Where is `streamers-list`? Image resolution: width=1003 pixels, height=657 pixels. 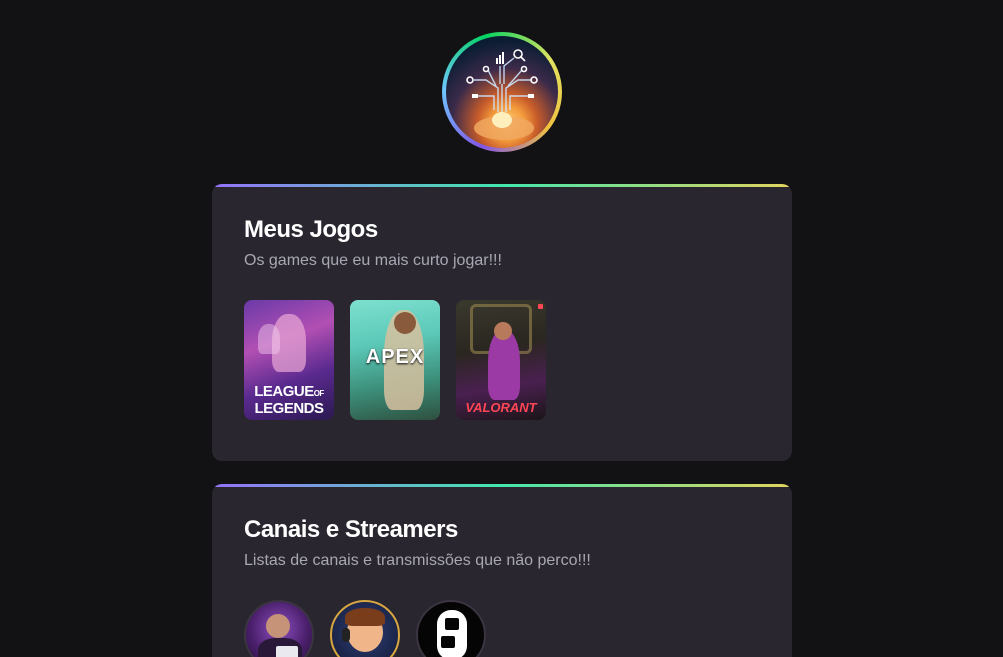 streamers-list is located at coordinates (365, 628).